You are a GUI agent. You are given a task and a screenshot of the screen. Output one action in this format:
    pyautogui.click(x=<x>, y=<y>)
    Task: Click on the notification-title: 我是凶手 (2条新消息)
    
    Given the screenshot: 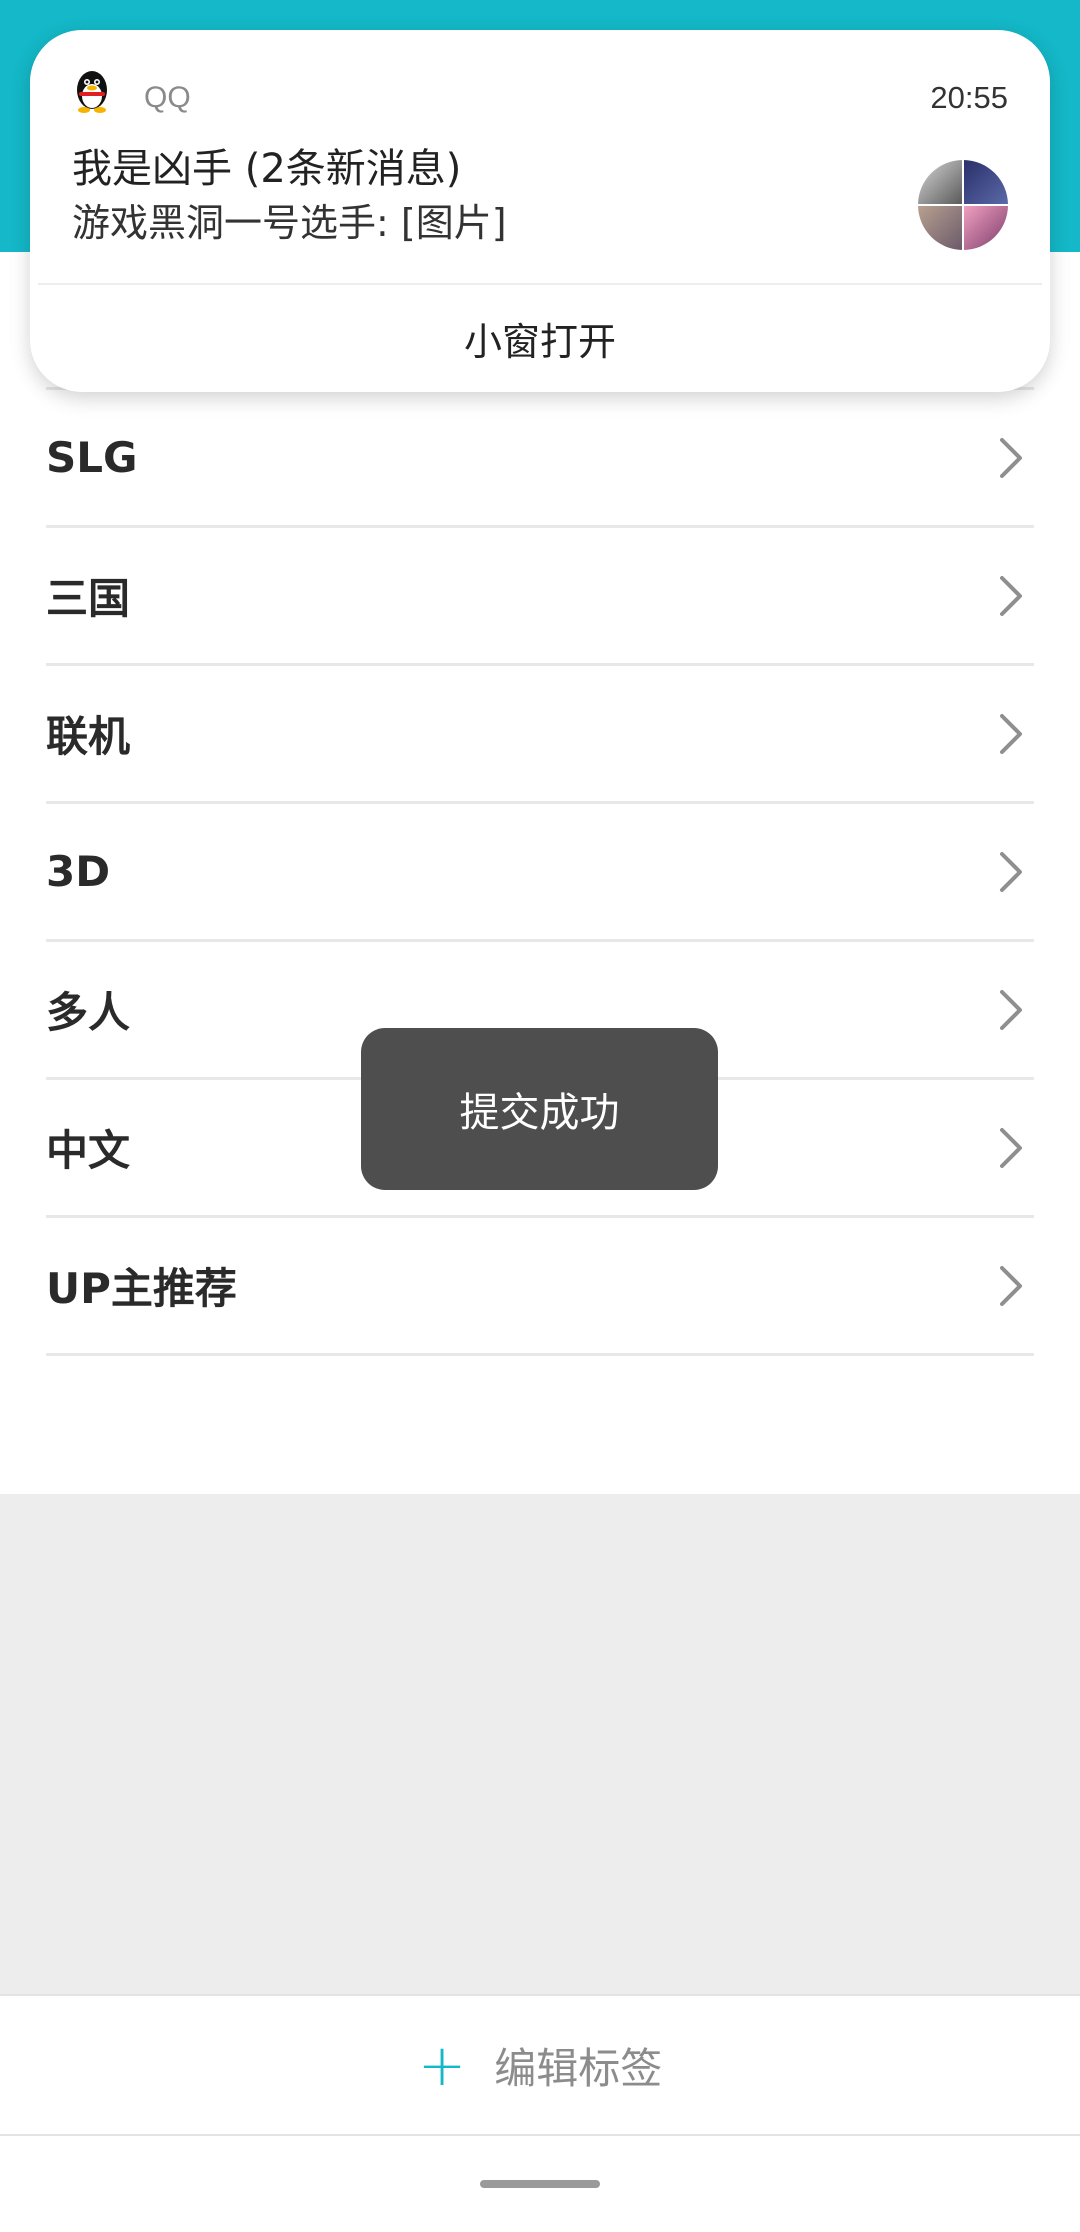 What is the action you would take?
    pyautogui.click(x=267, y=169)
    